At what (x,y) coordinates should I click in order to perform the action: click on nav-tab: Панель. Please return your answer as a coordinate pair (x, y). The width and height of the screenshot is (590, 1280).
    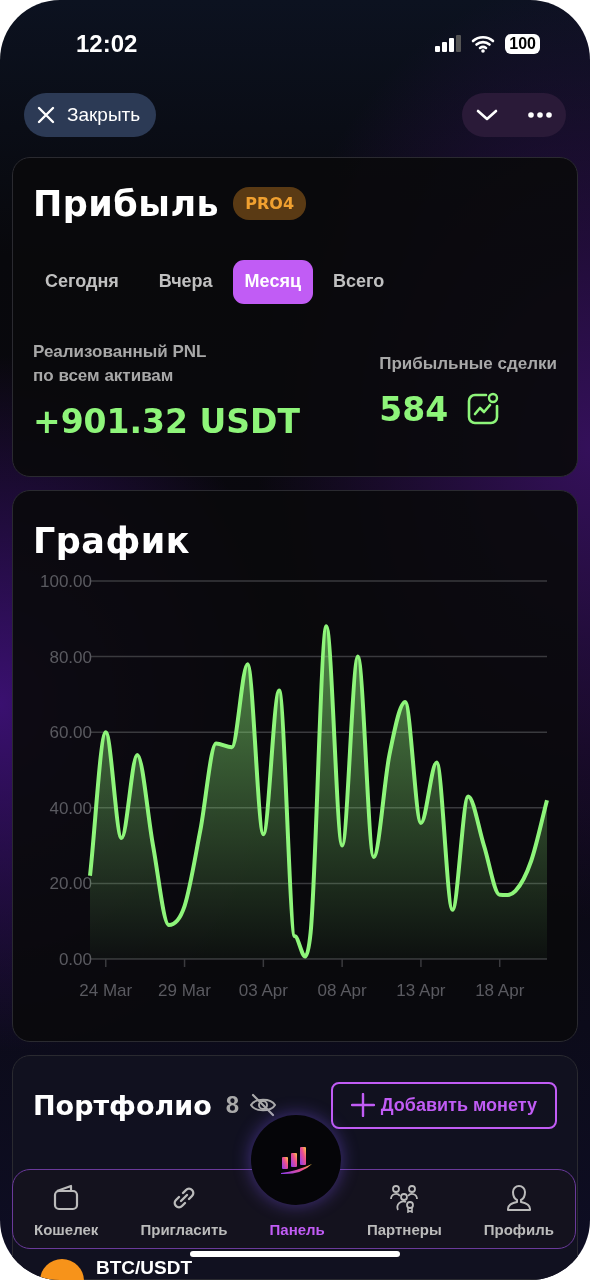
    Looking at the image, I should click on (297, 1229).